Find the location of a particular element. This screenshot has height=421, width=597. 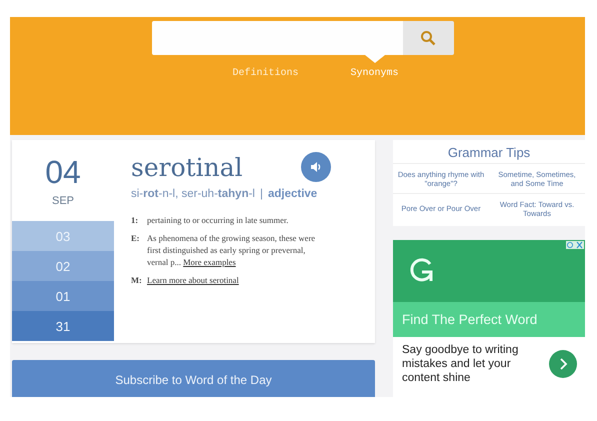

audio-button is located at coordinates (316, 167).